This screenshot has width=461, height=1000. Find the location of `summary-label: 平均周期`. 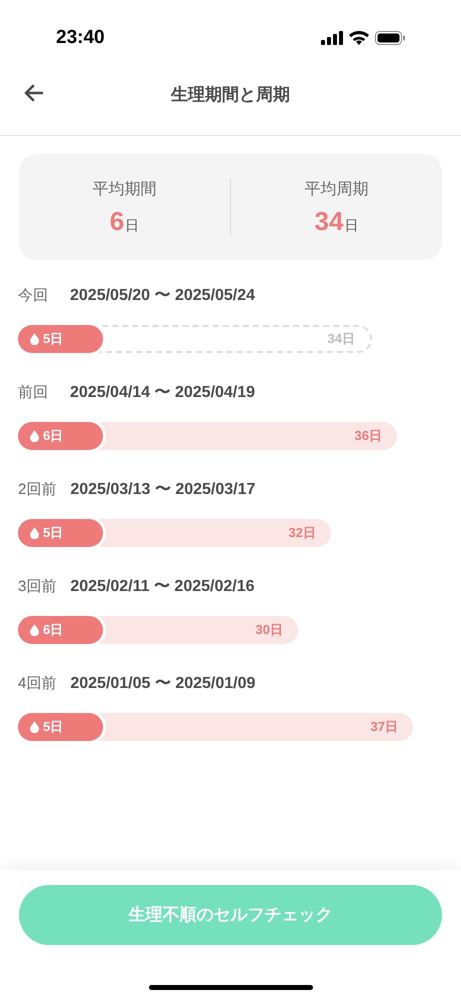

summary-label: 平均周期 is located at coordinates (336, 190).